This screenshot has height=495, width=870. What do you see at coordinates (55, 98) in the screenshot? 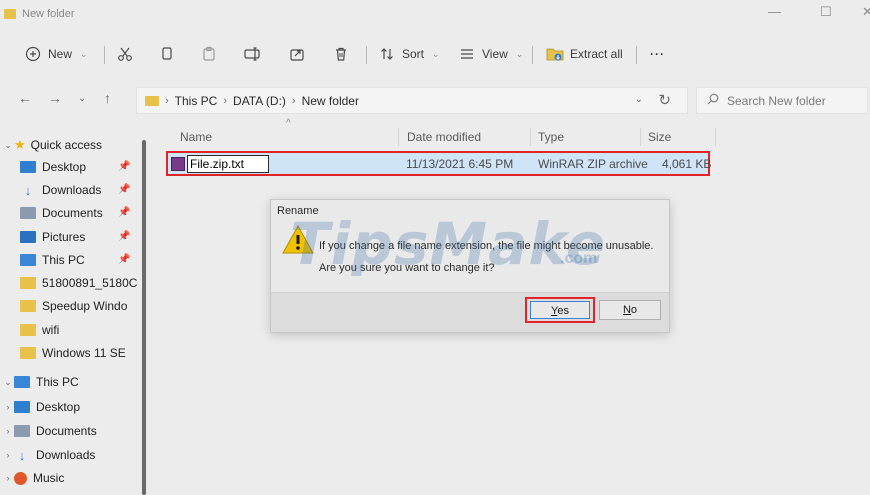
I see `forward-arrow-icon: →` at bounding box center [55, 98].